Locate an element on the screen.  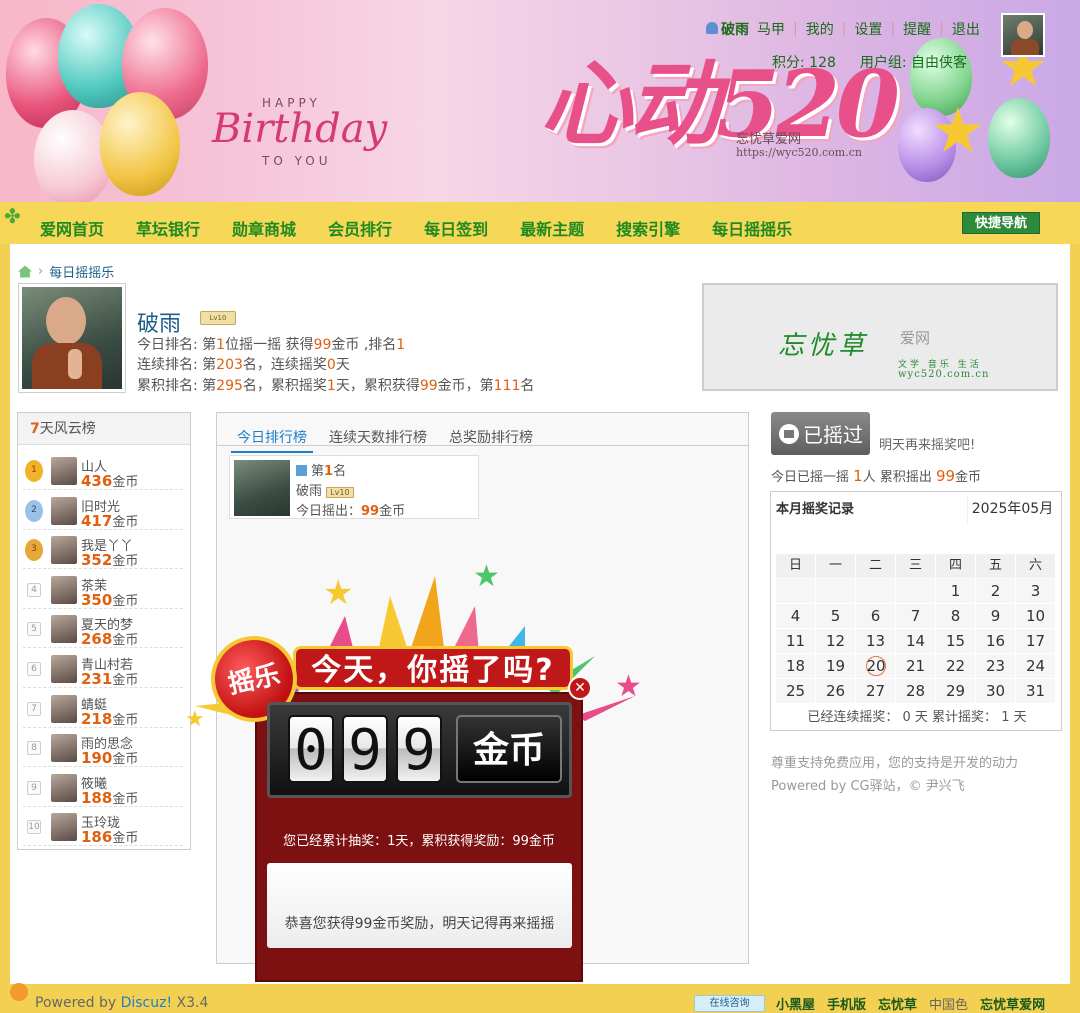
leaderboard-row: 9 筱曦 188金币 is located at coordinates (103, 788).